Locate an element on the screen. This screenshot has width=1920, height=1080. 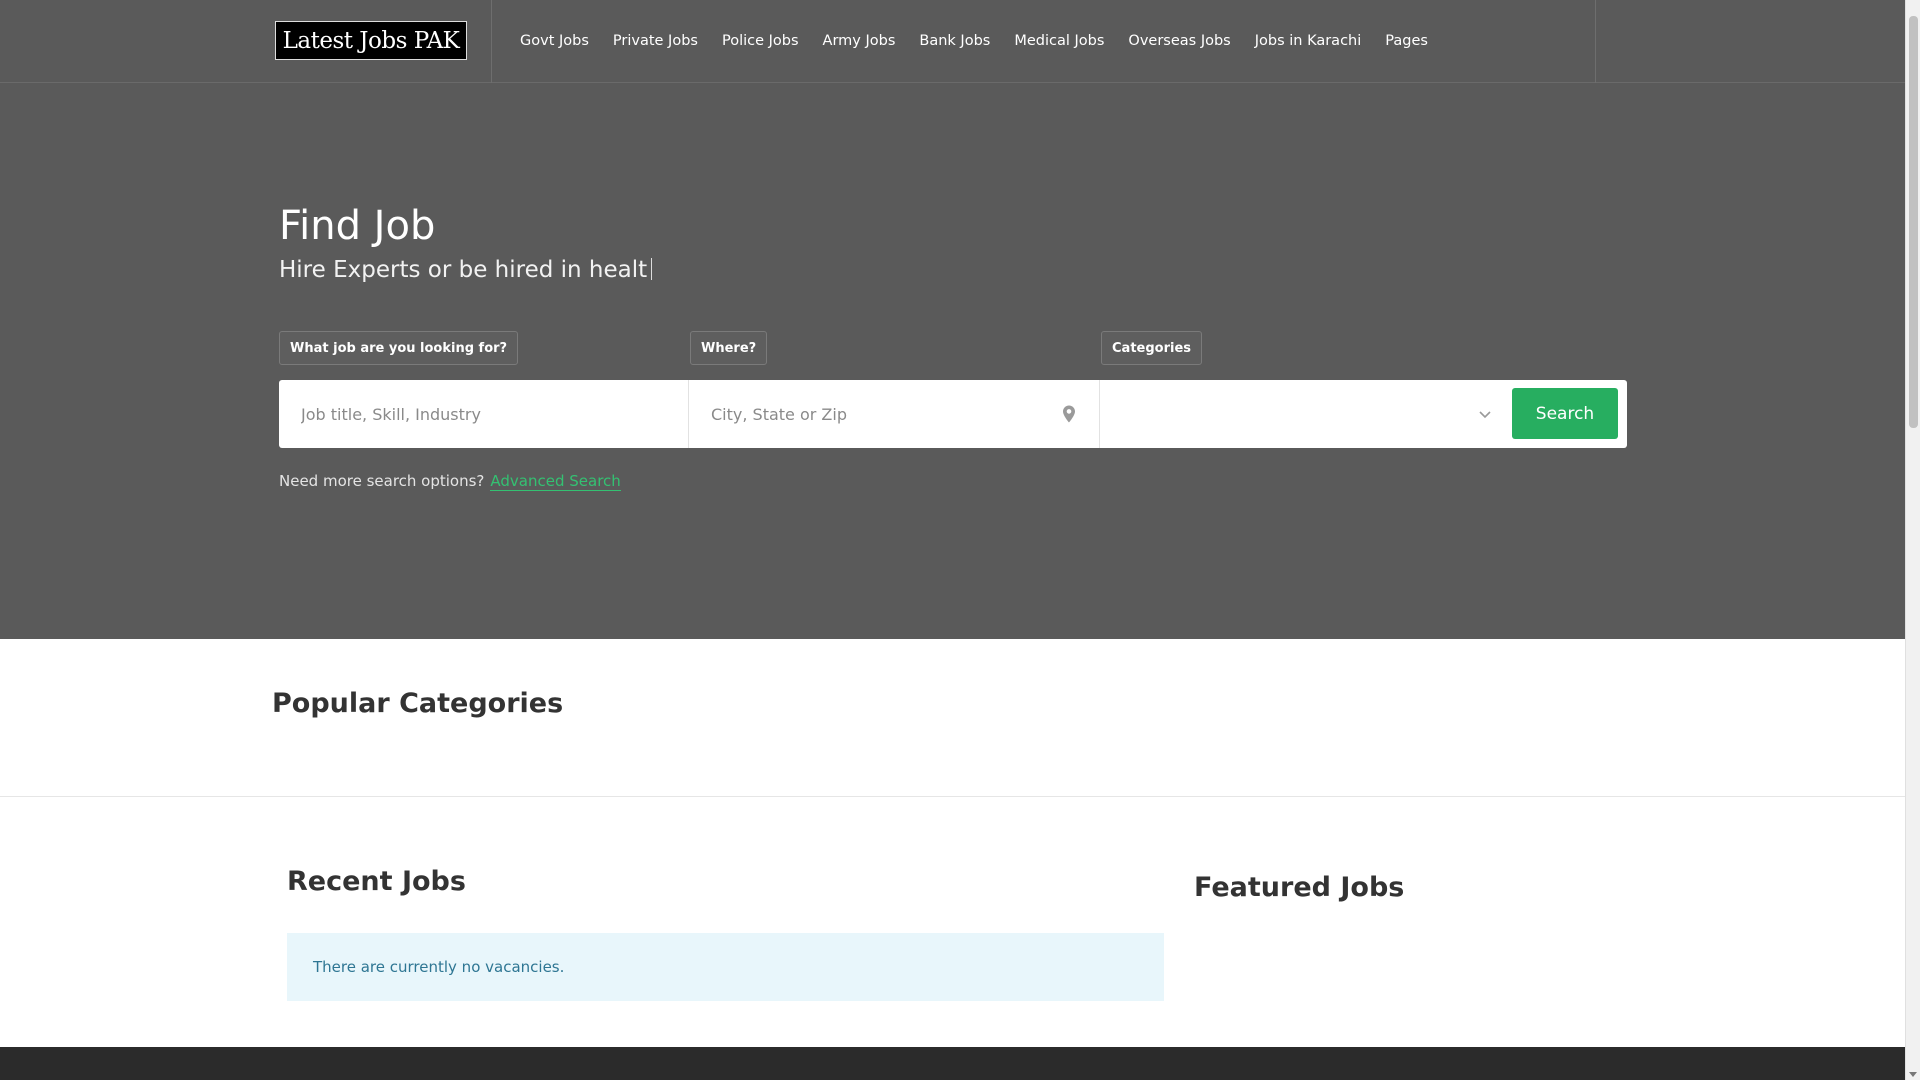
hero-subtitle: Hire Experts or be hired in healt is located at coordinates (466, 270).